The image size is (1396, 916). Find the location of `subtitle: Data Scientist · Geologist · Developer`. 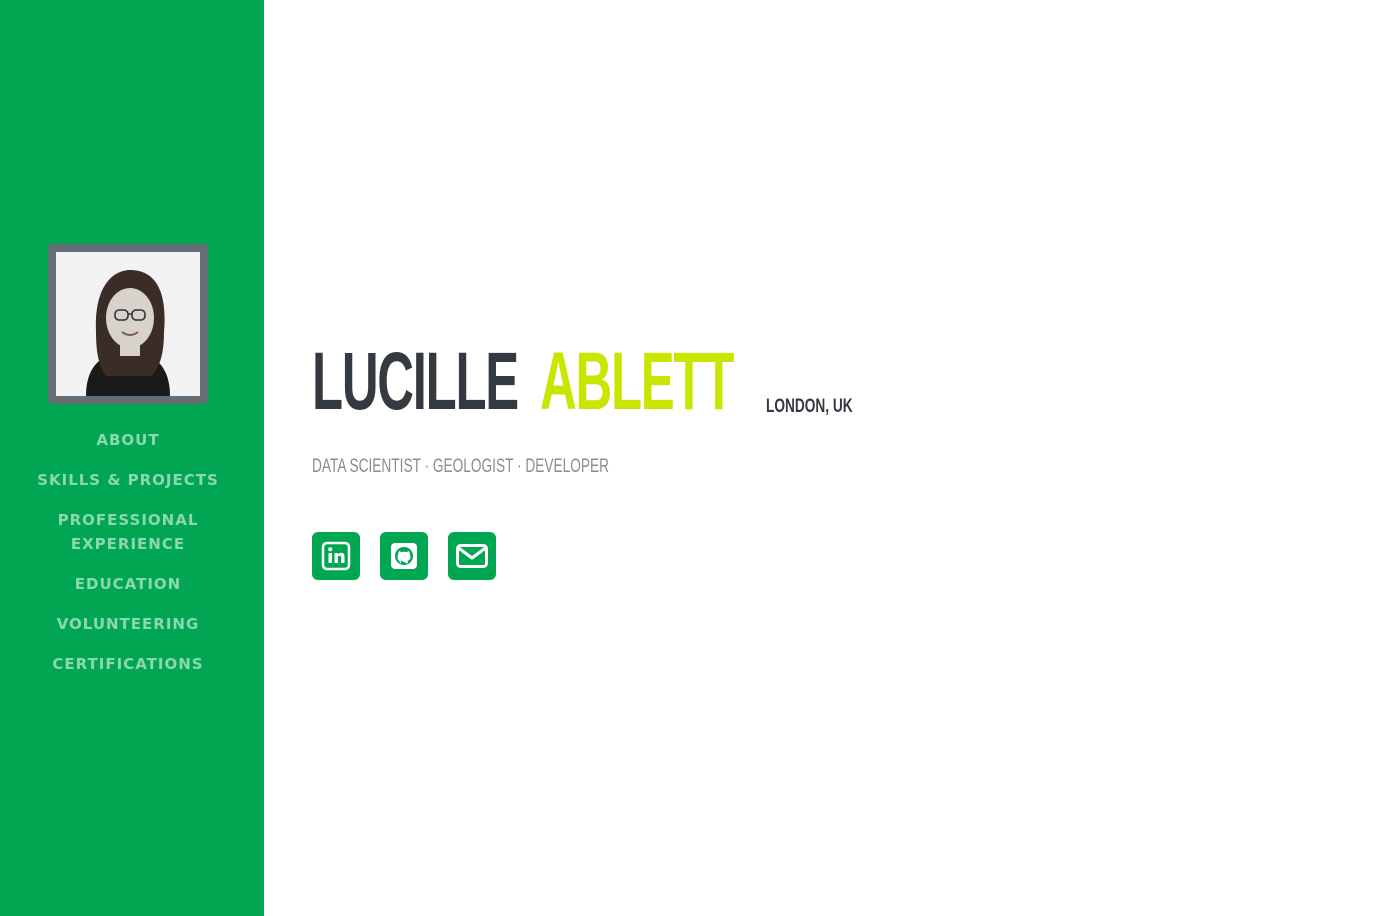

subtitle: Data Scientist · Geologist · Developer is located at coordinates (460, 466).